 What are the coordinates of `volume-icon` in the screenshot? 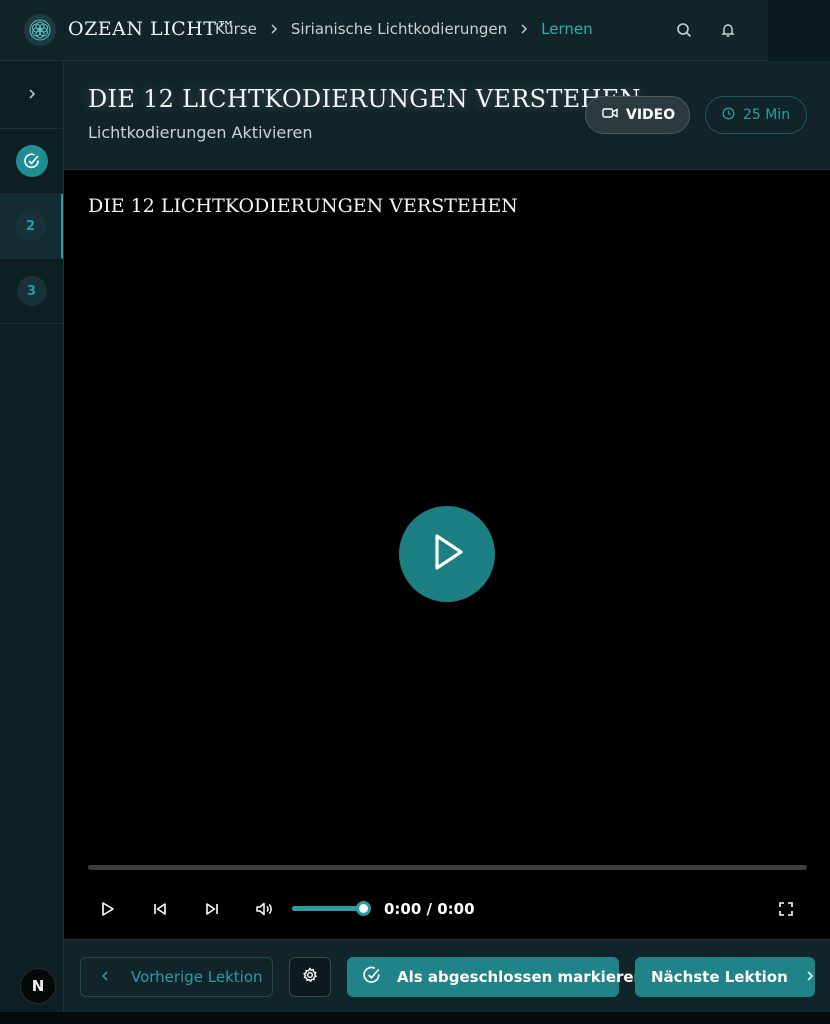 It's located at (264, 909).